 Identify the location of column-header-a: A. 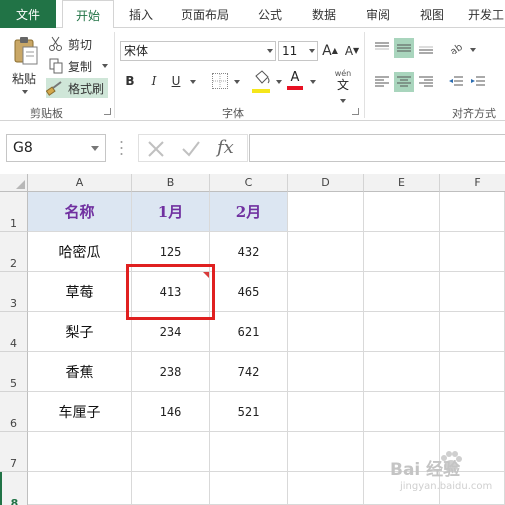
(80, 183).